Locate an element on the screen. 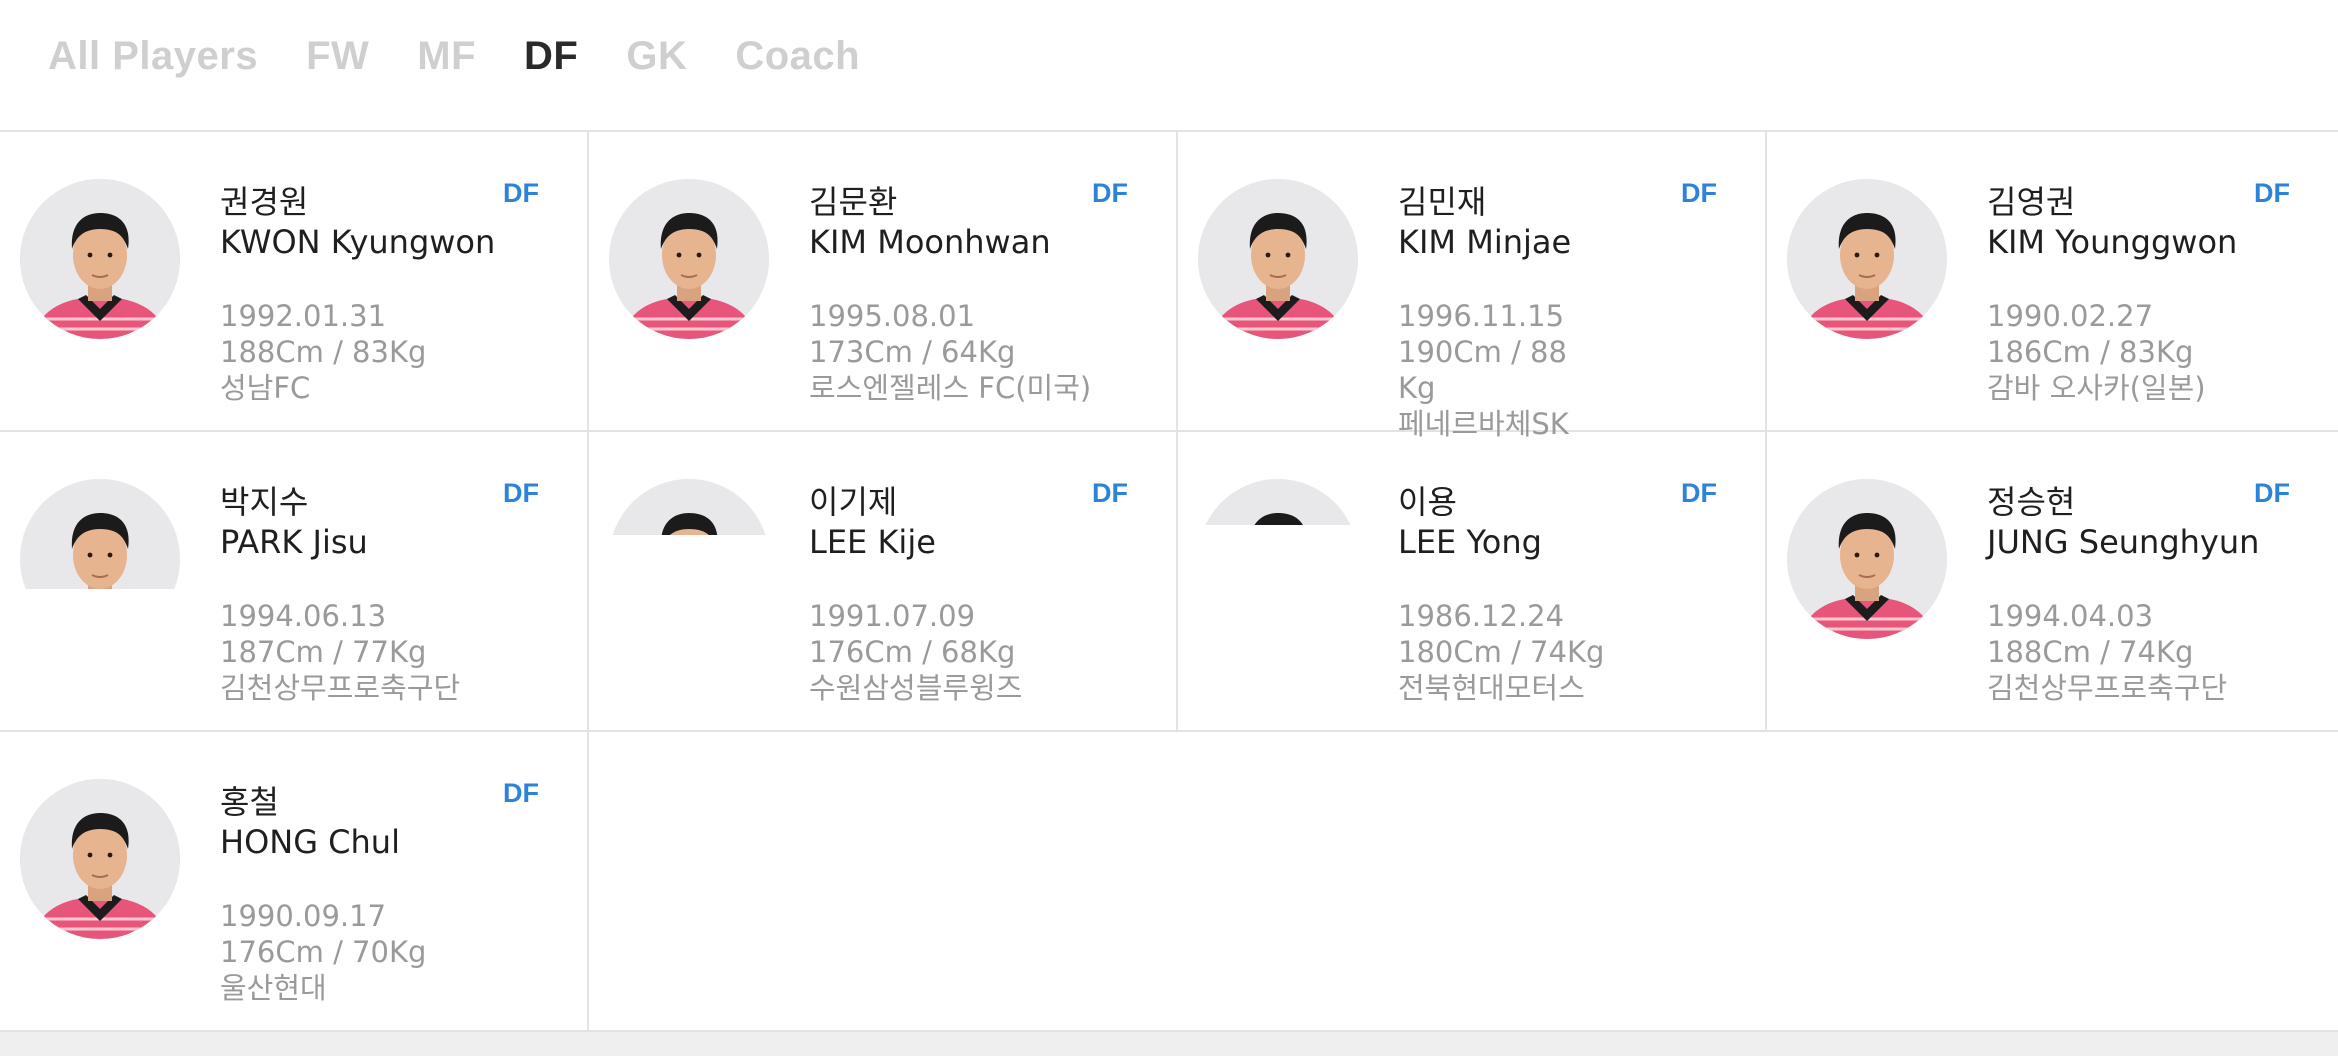 Image resolution: width=2338 pixels, height=1056 pixels. player-birthdate: 1986.12.24 is located at coordinates (1481, 616).